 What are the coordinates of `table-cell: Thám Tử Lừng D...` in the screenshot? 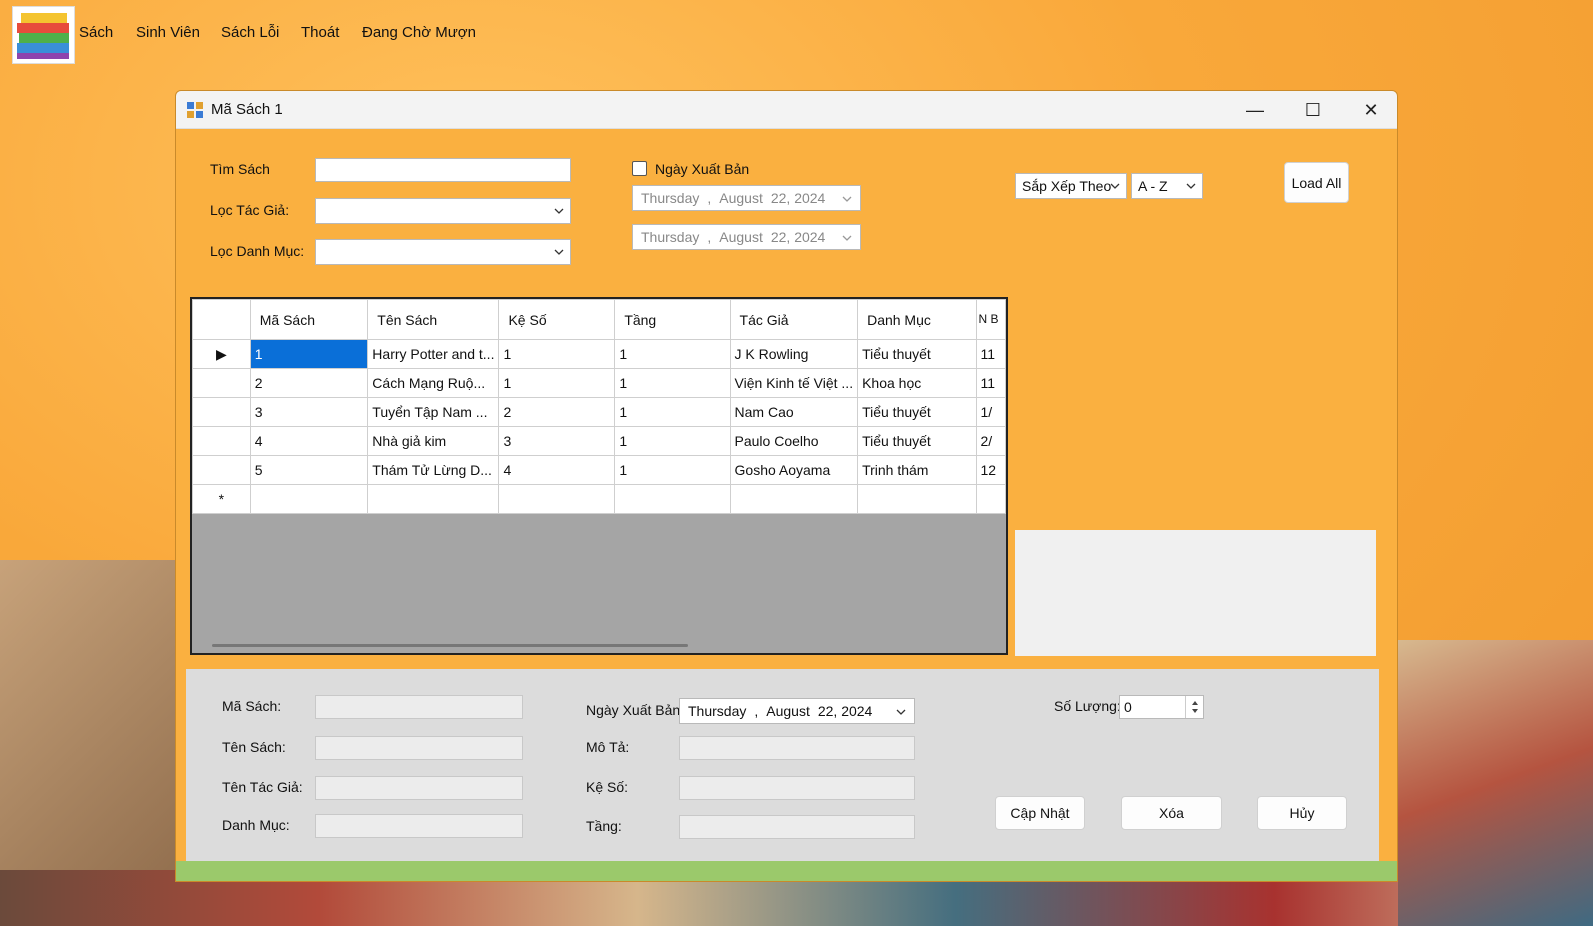 It's located at (433, 470).